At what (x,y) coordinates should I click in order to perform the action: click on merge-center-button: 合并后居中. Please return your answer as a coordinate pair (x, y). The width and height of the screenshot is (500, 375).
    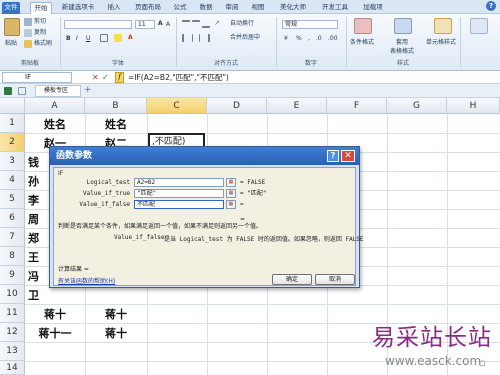
    Looking at the image, I should click on (245, 37).